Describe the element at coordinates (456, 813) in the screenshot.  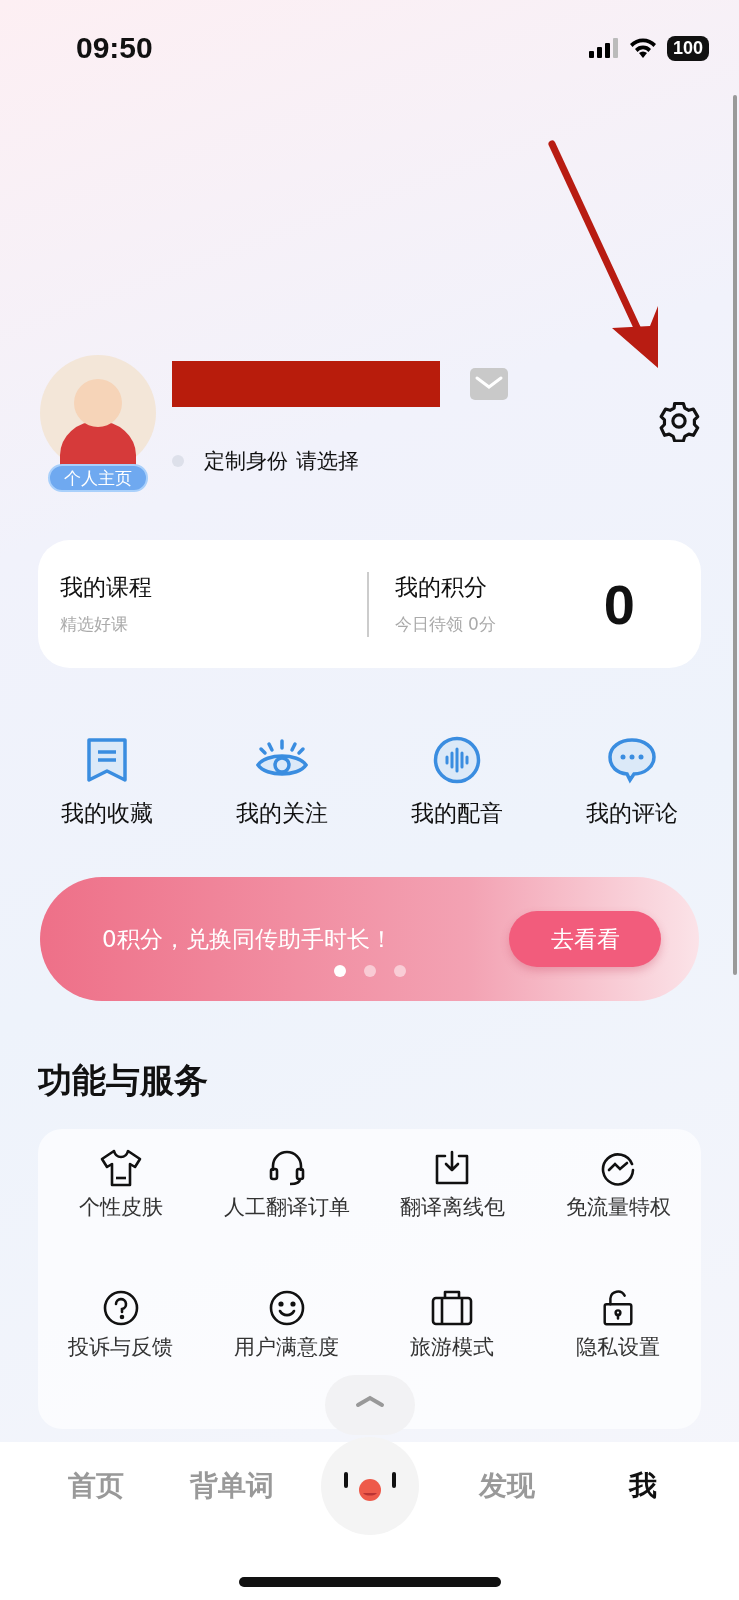
I see `quick-link-label: 我的配音` at that location.